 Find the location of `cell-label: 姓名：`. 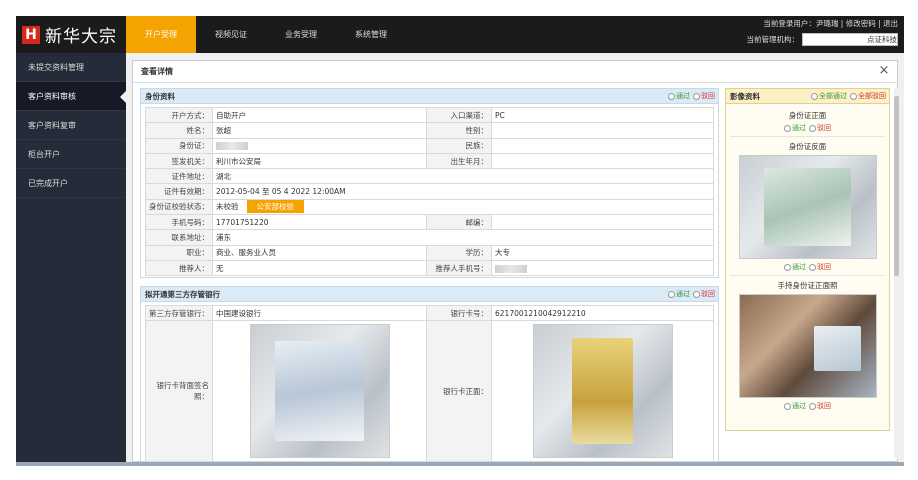

cell-label: 姓名： is located at coordinates (179, 130).